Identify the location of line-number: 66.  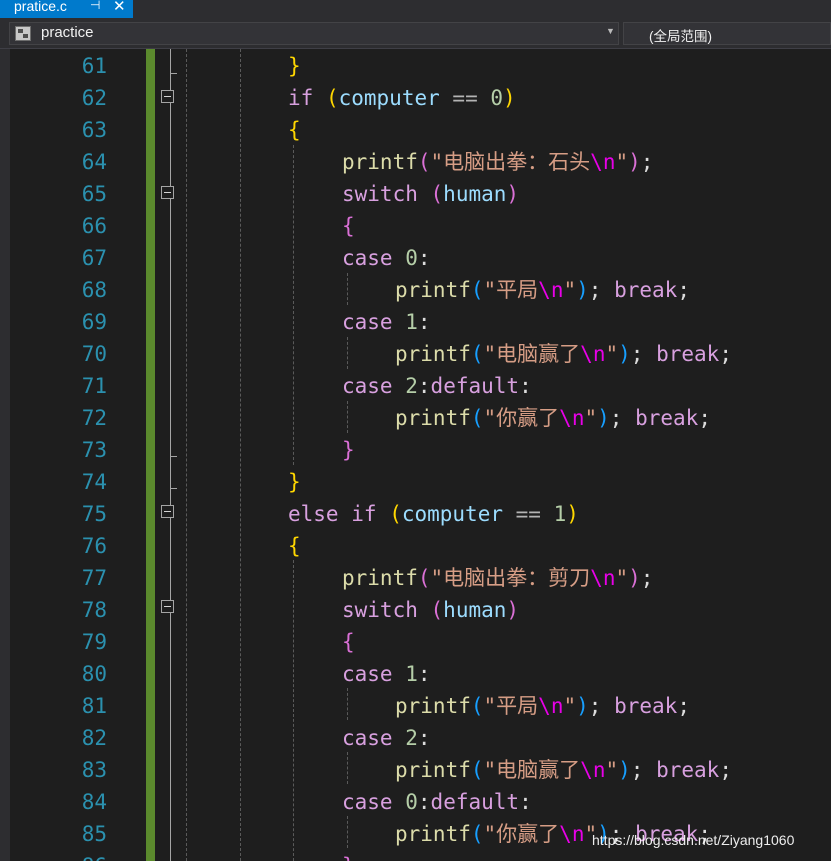
(94, 226).